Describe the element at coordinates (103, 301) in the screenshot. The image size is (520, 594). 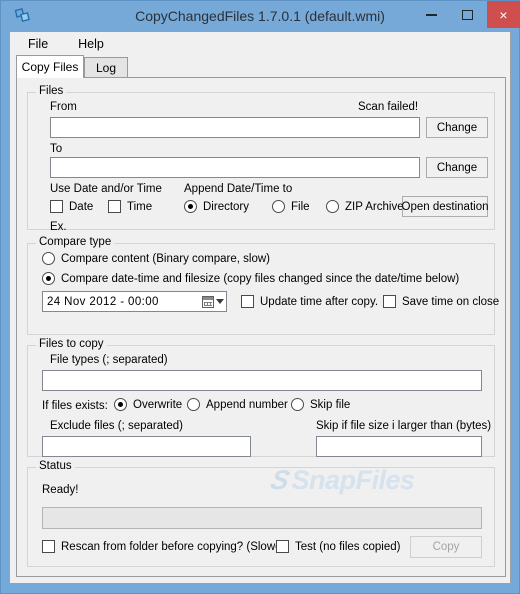
I see `datetime-picker-value: 24 Nov 2012 - 00:00` at that location.